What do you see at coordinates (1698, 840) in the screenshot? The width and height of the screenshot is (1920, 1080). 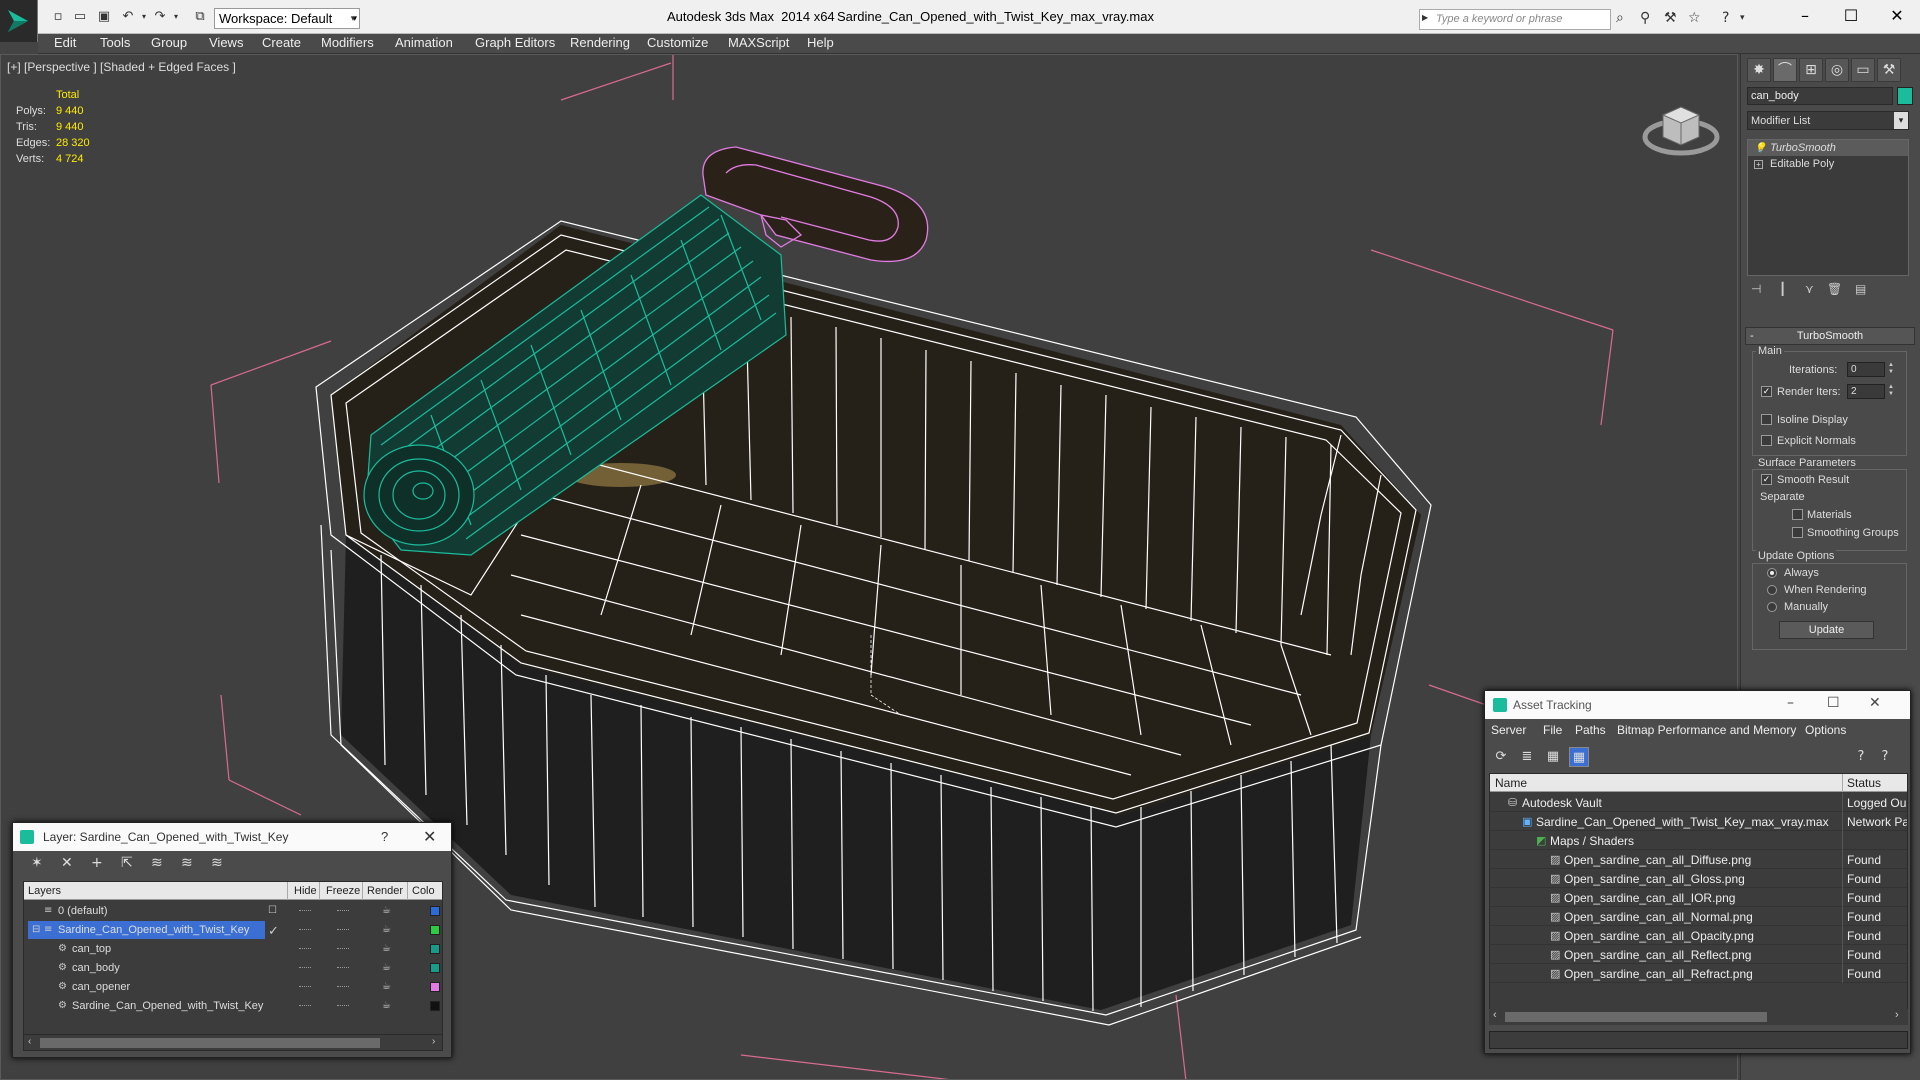 I see `asset-row-maps: ◩ Maps / Shaders` at bounding box center [1698, 840].